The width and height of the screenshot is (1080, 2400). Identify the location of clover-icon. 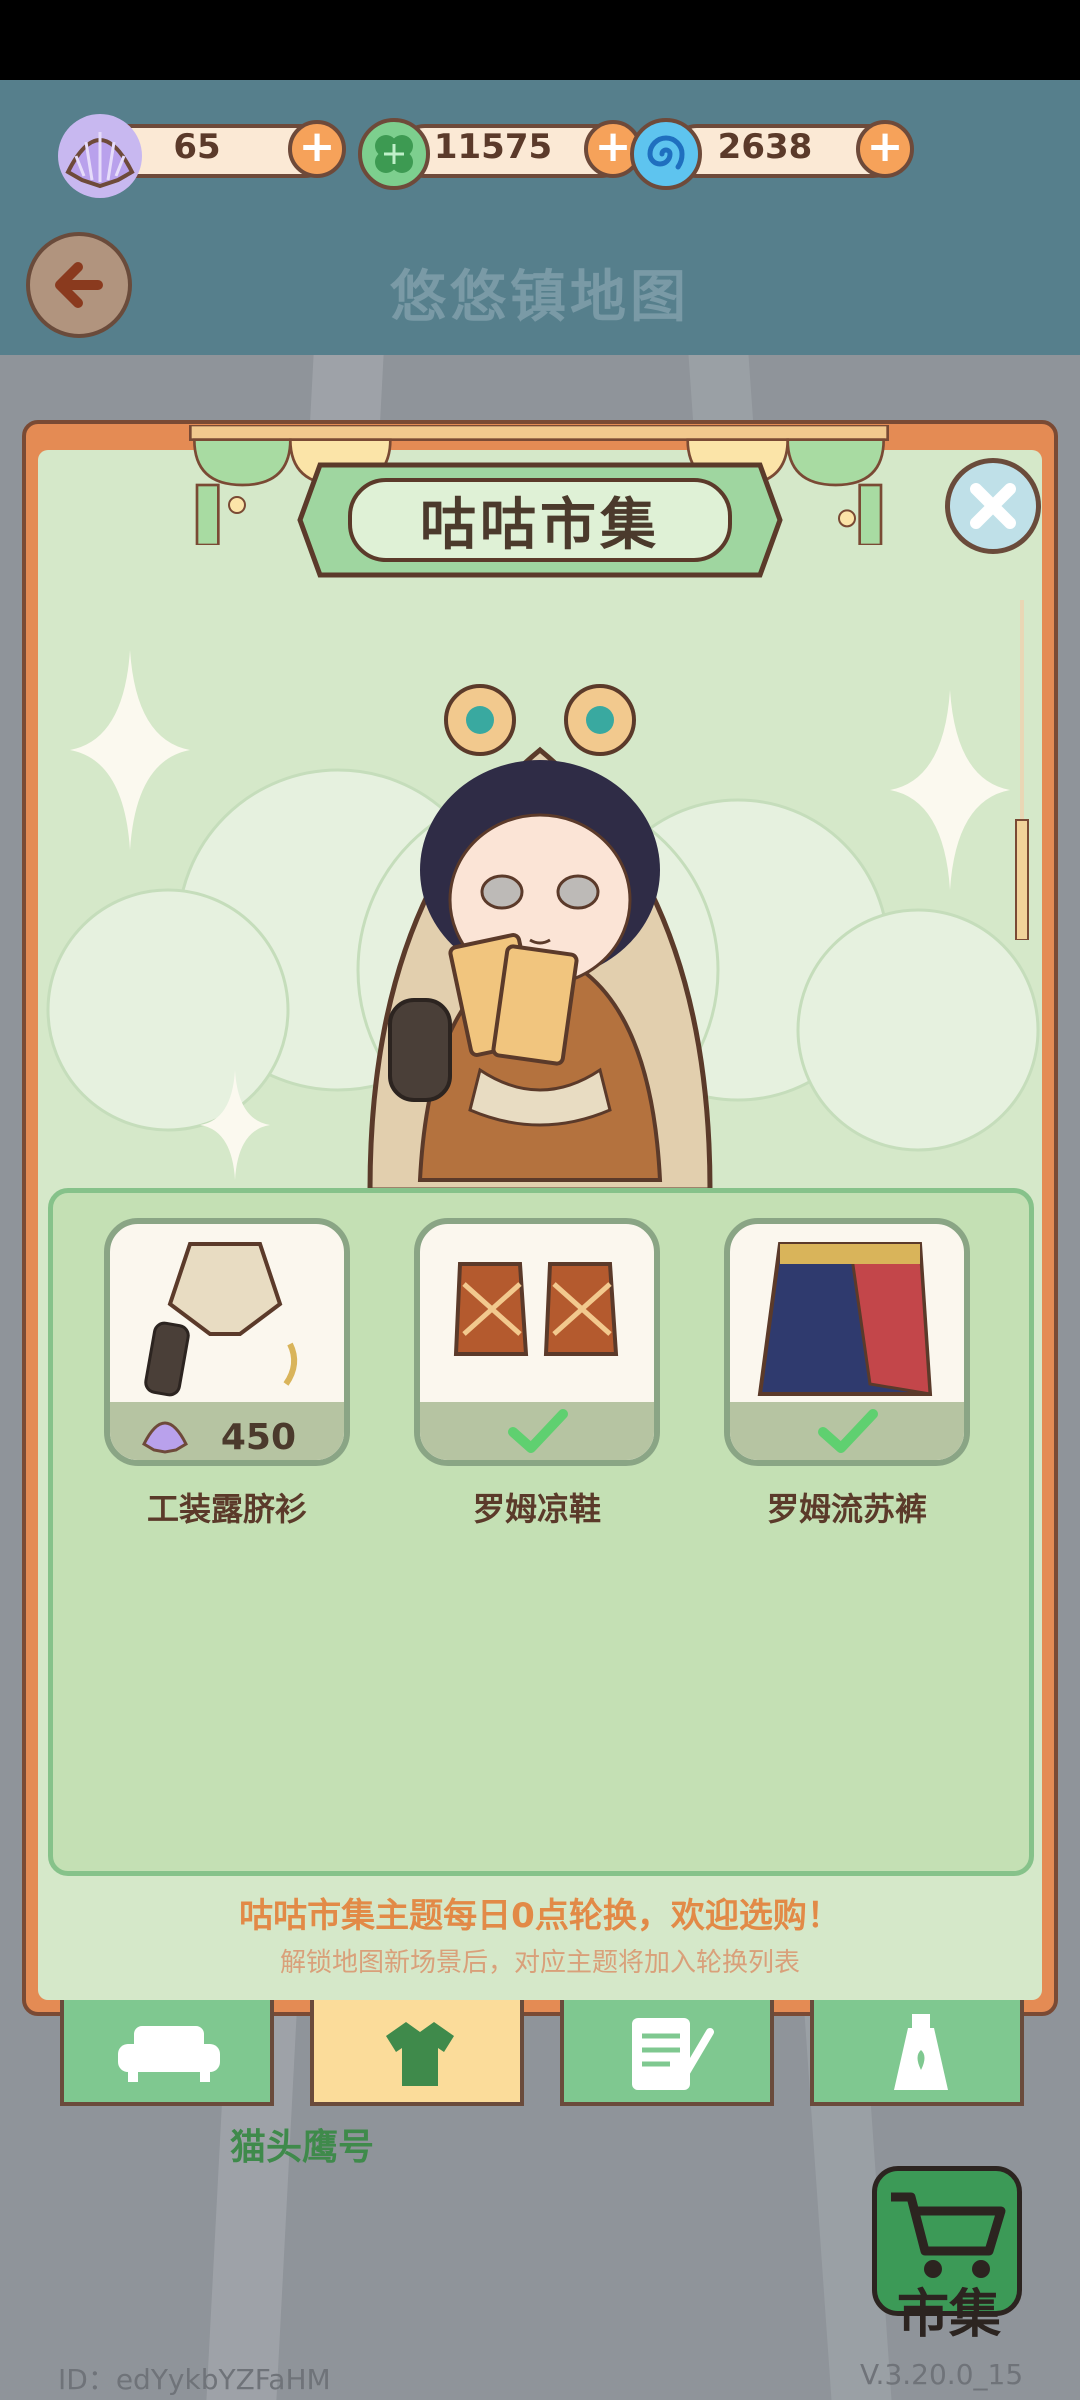
(394, 154).